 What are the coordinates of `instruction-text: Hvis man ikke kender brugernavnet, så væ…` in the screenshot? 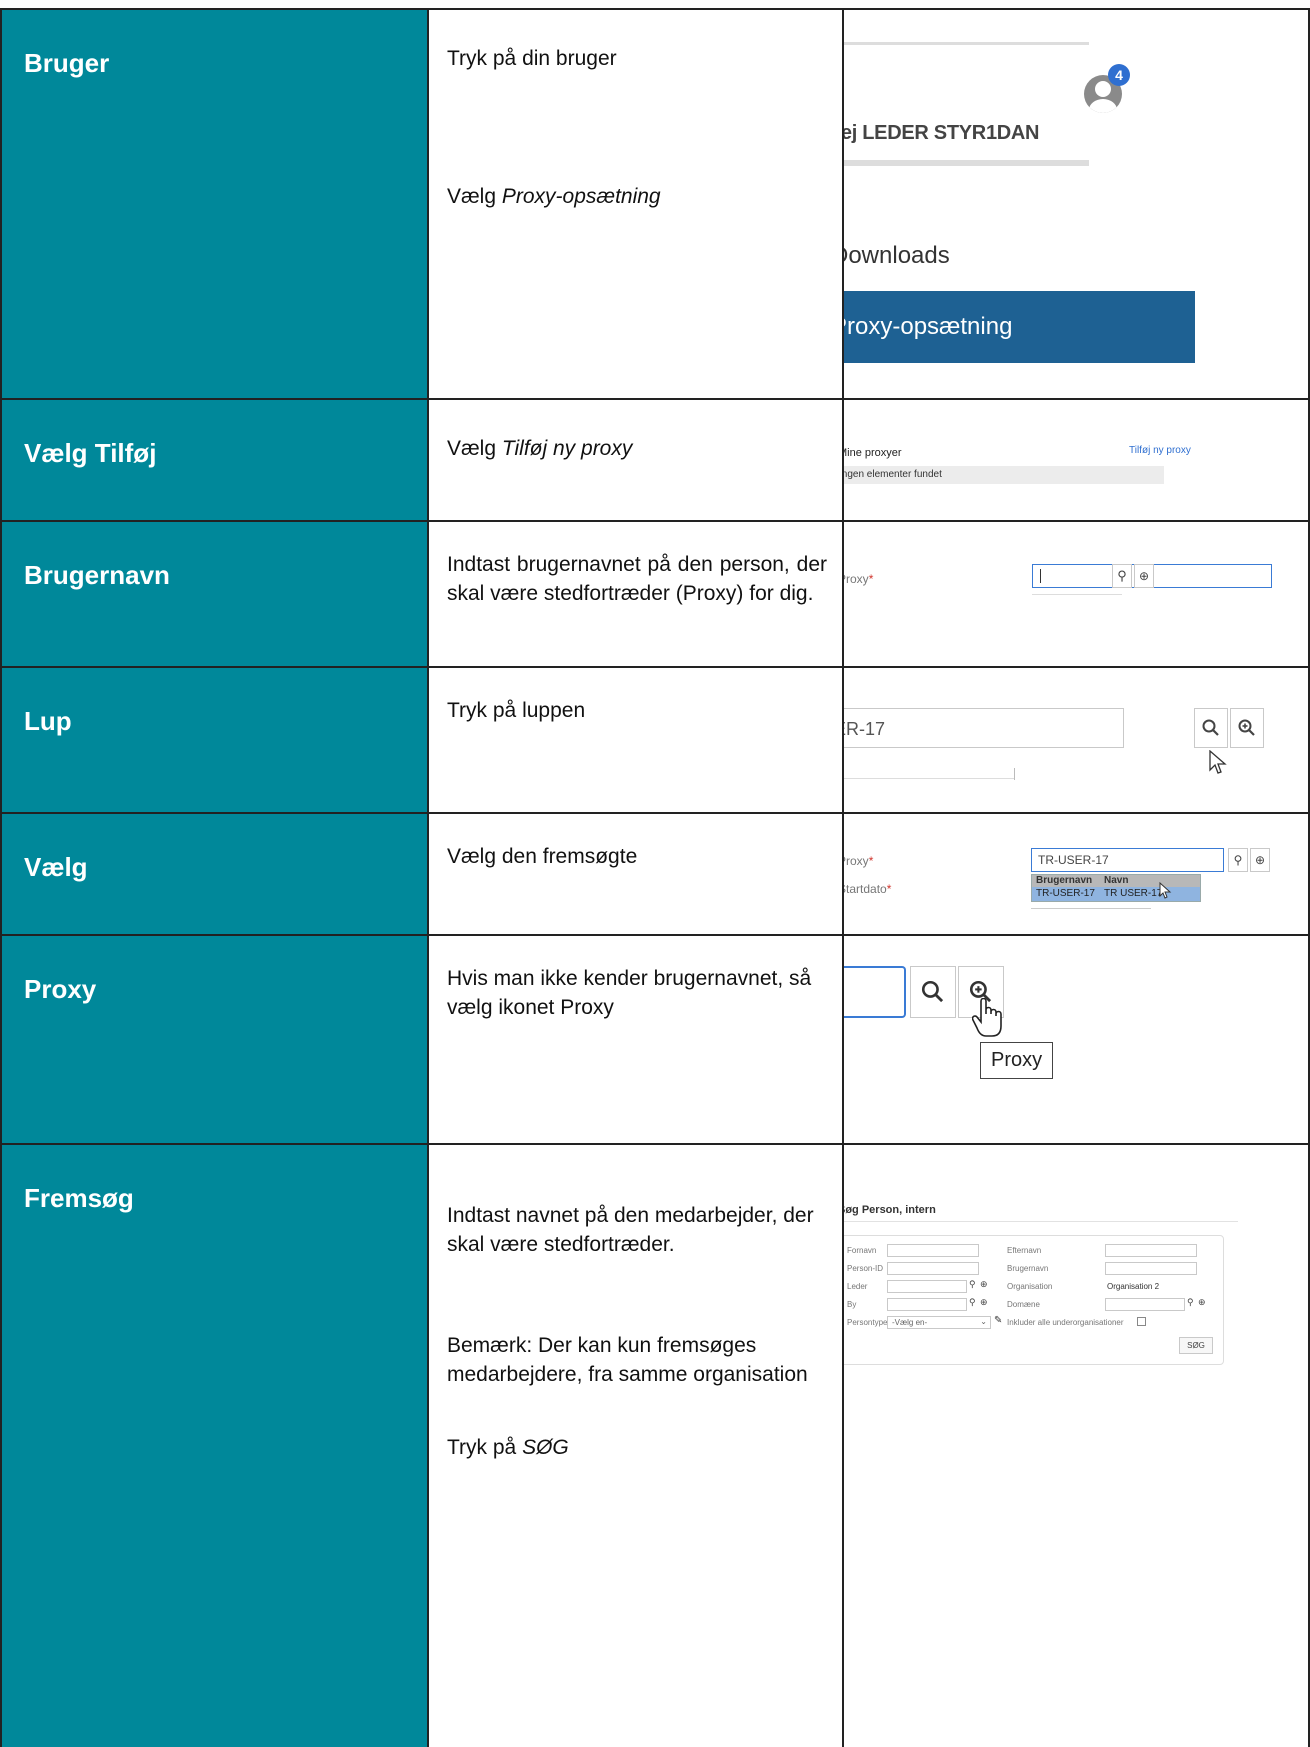 It's located at (629, 993).